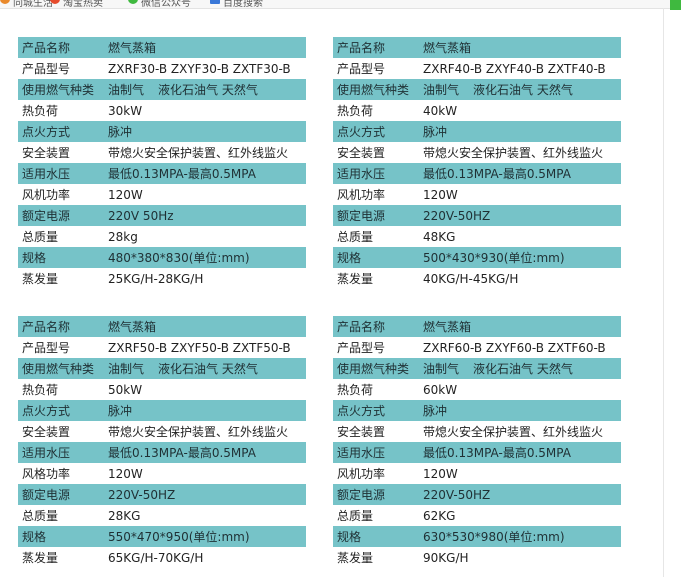  I want to click on spec-value: 25KG/H-28KG/H, so click(205, 278).